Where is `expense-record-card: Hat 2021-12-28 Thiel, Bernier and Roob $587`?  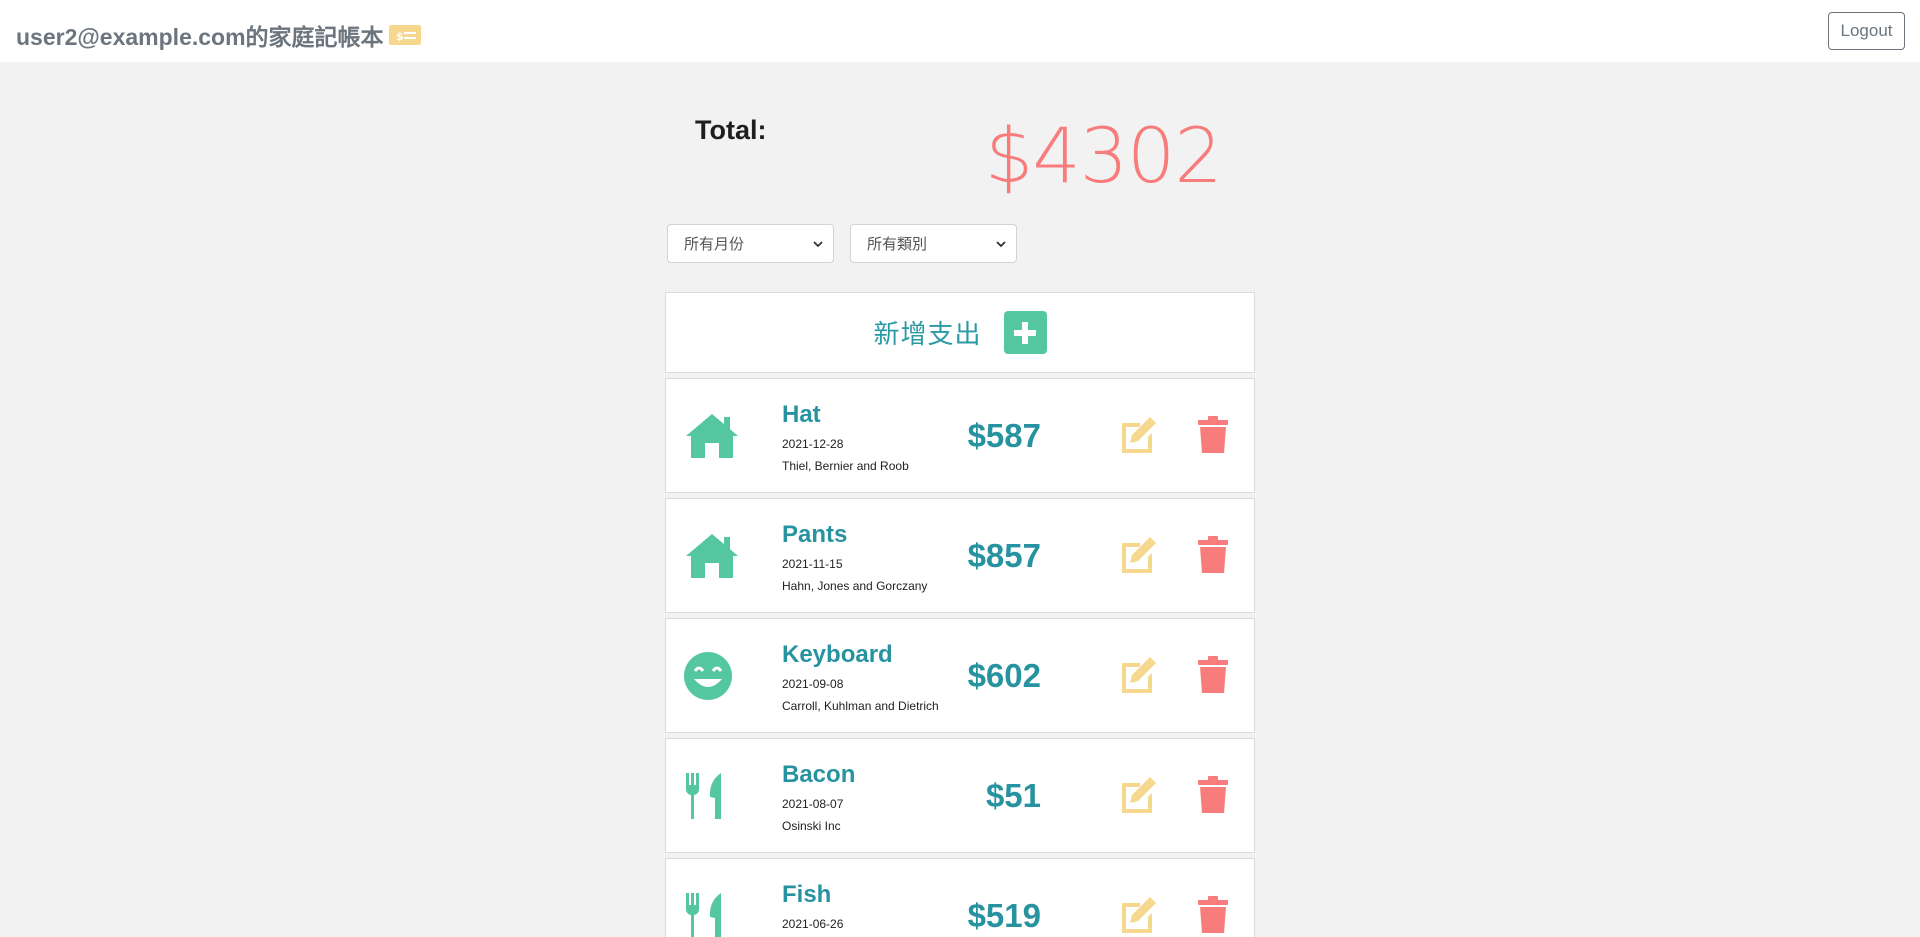 expense-record-card: Hat 2021-12-28 Thiel, Bernier and Roob $587 is located at coordinates (960, 435).